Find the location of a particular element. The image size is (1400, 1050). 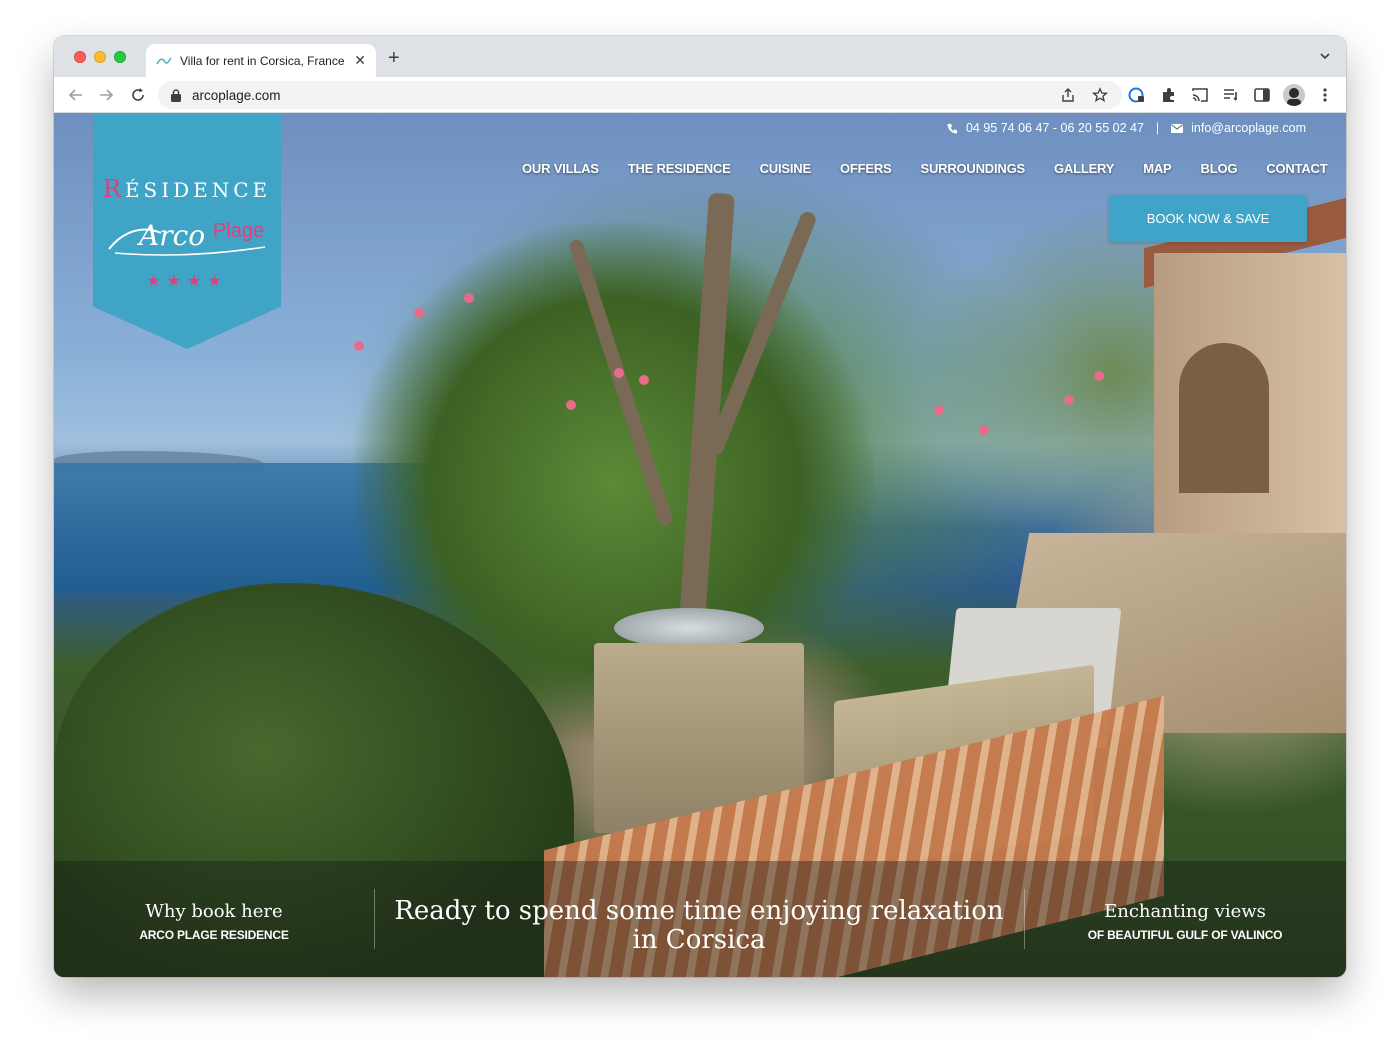

nav-item-surroundings: SURROUNDINGS is located at coordinates (972, 168).